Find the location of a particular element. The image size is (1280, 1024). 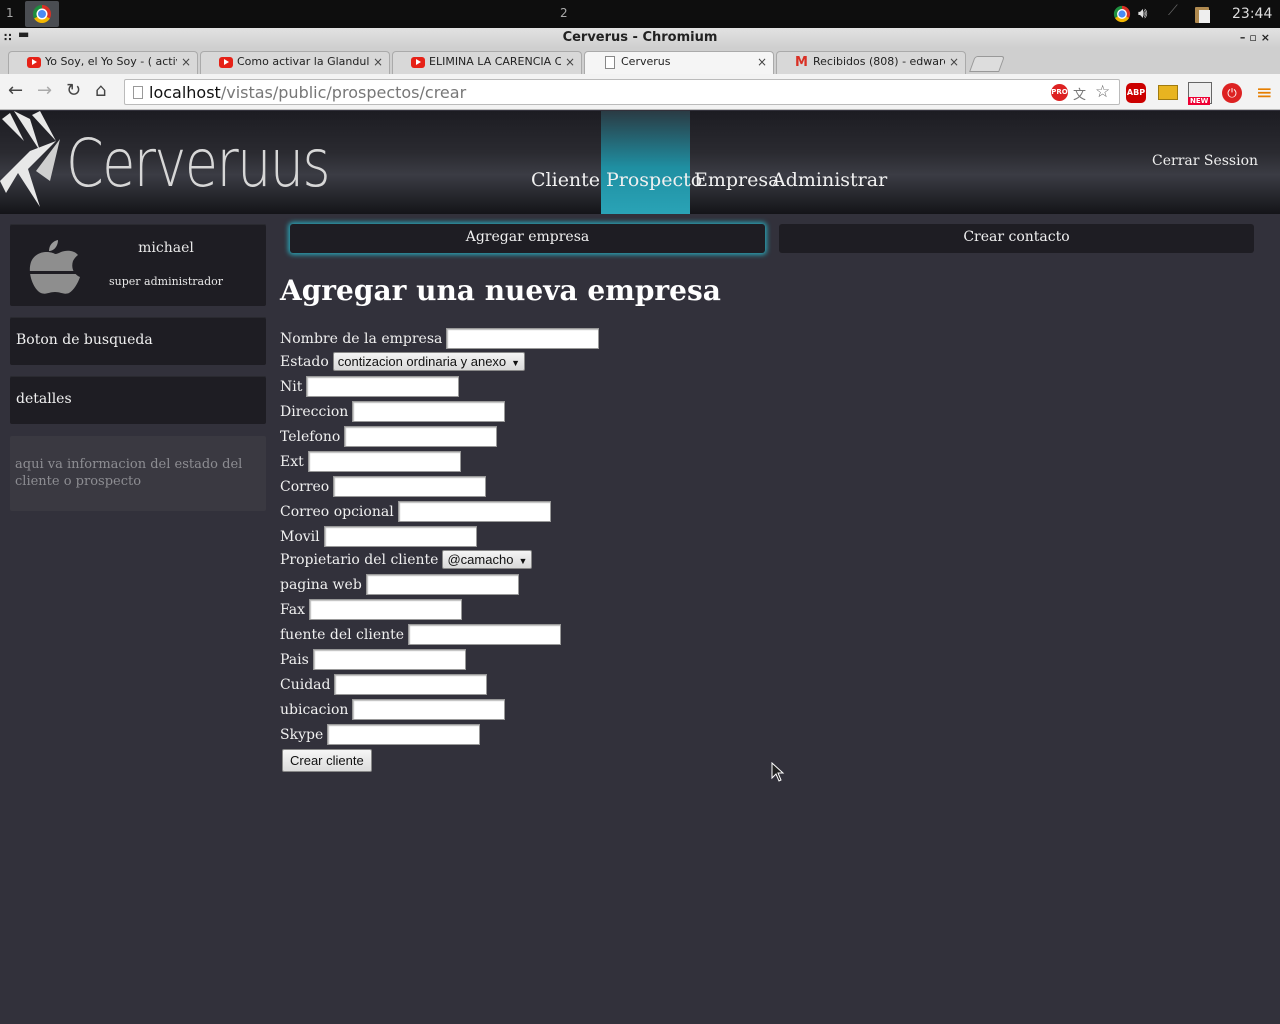

input-nombre is located at coordinates (523, 338).